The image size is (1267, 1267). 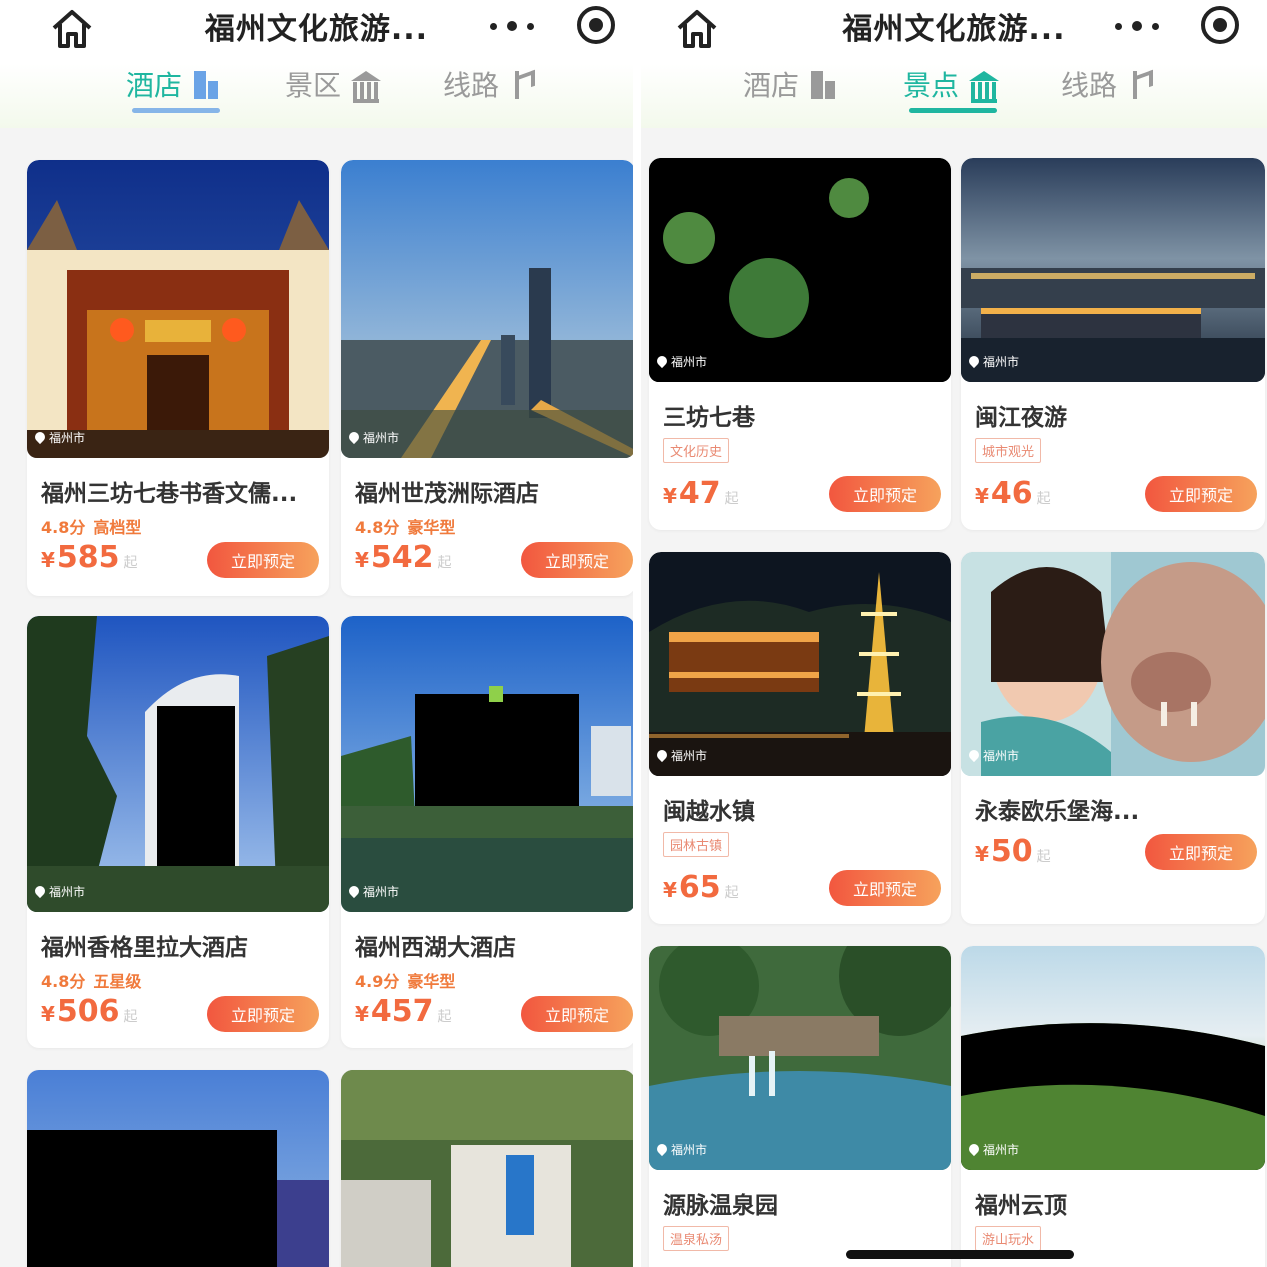 What do you see at coordinates (951, 84) in the screenshot?
I see `tab-scenic: 景点` at bounding box center [951, 84].